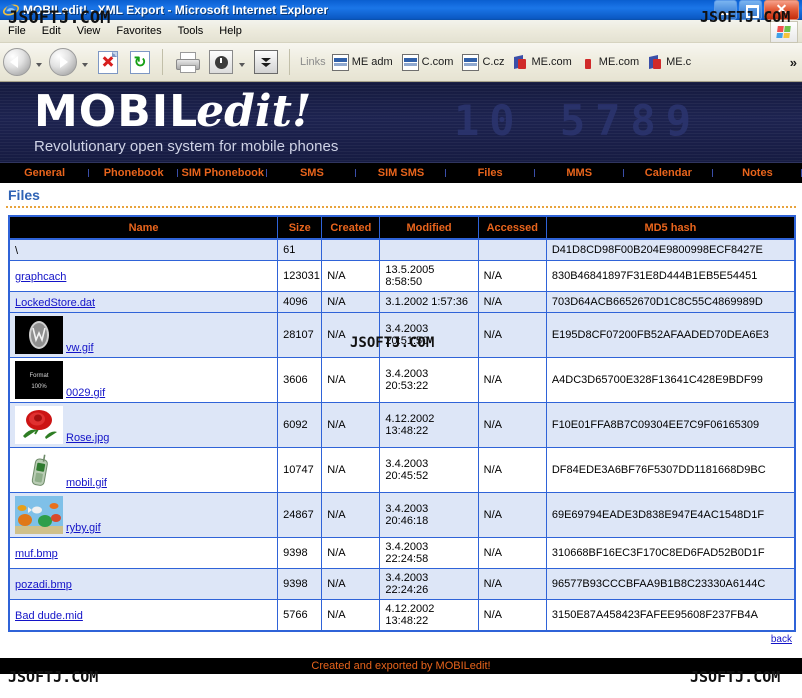  Describe the element at coordinates (242, 65) in the screenshot. I see `history-dropdown-icon` at that location.